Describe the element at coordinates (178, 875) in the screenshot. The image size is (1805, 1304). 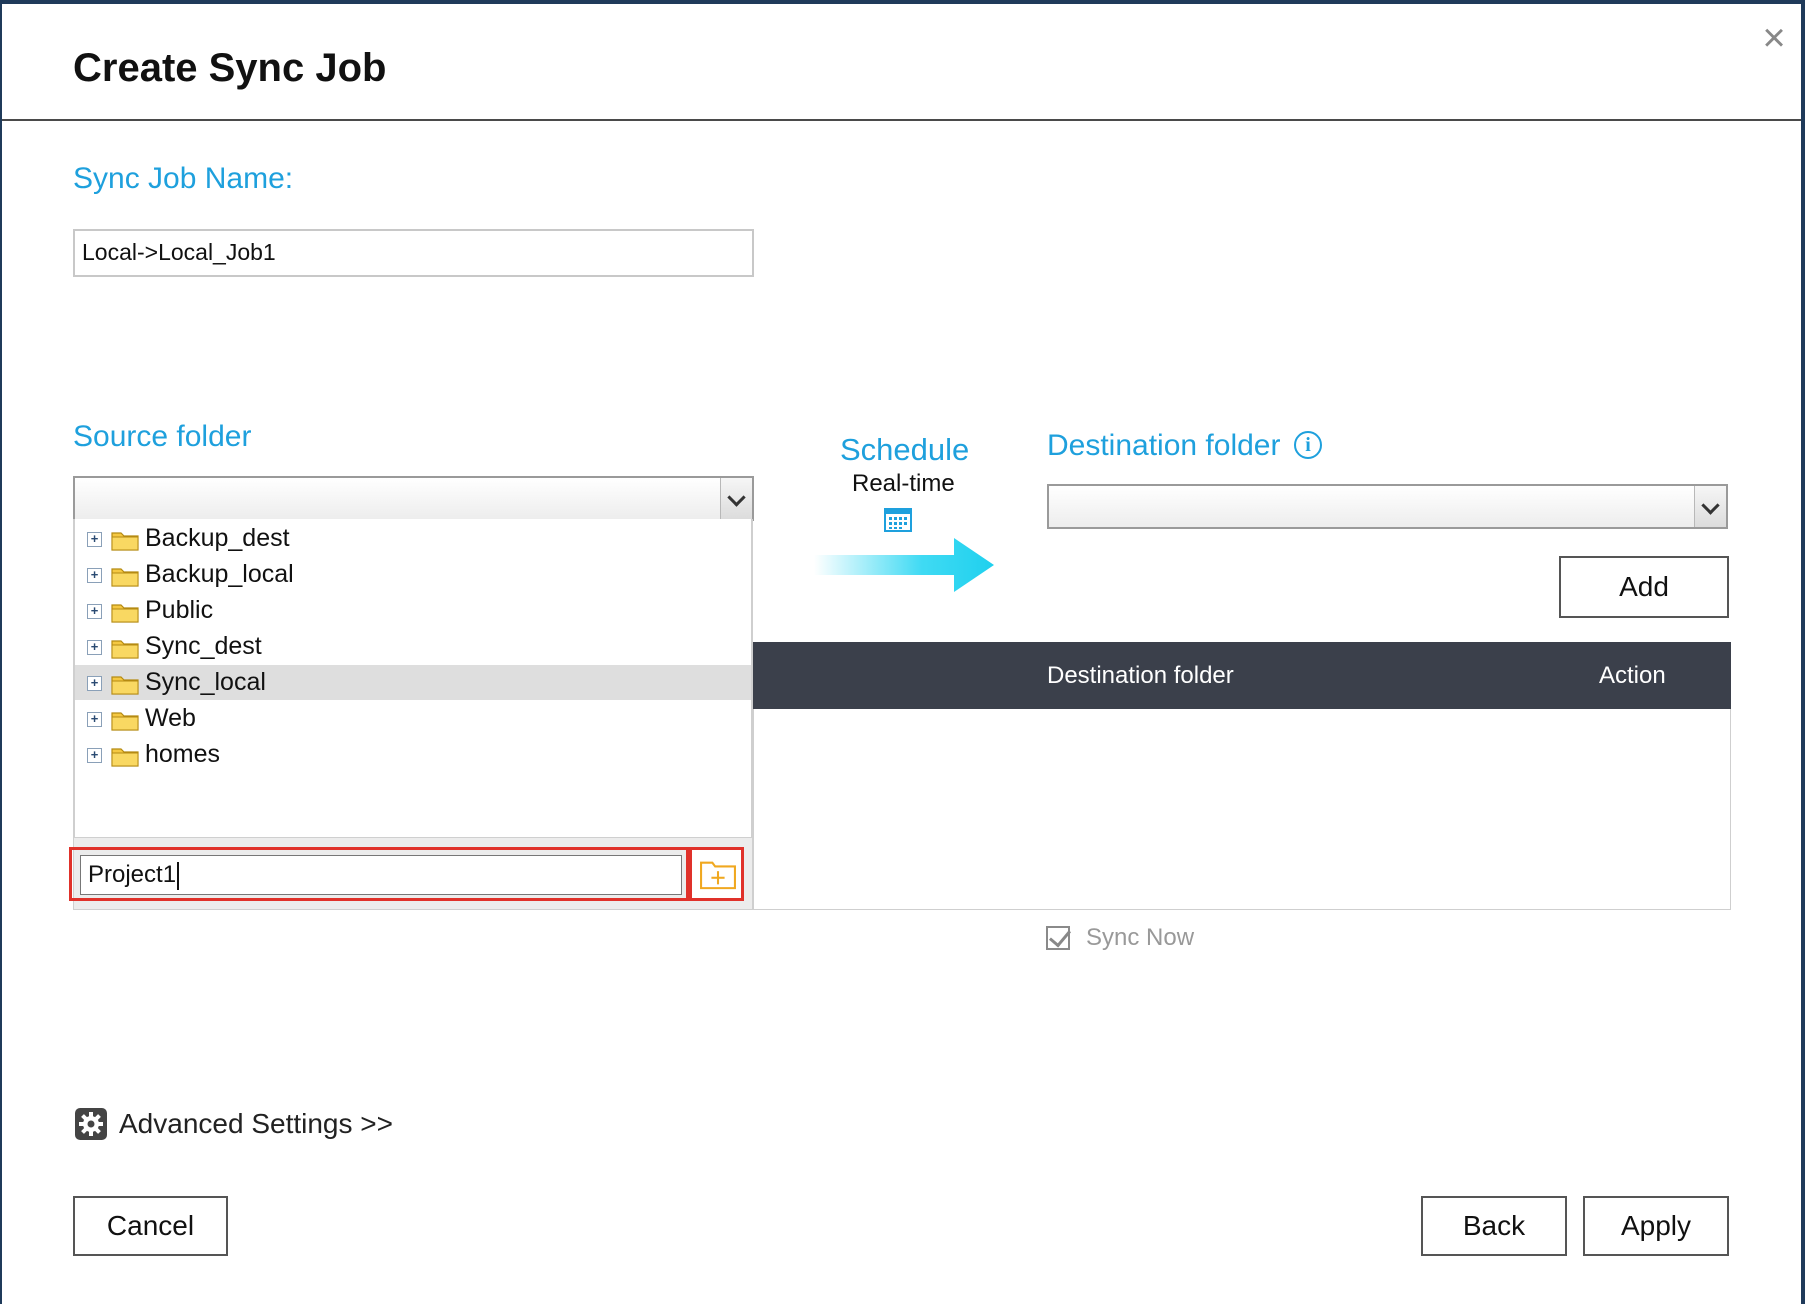
I see `text-caret` at that location.